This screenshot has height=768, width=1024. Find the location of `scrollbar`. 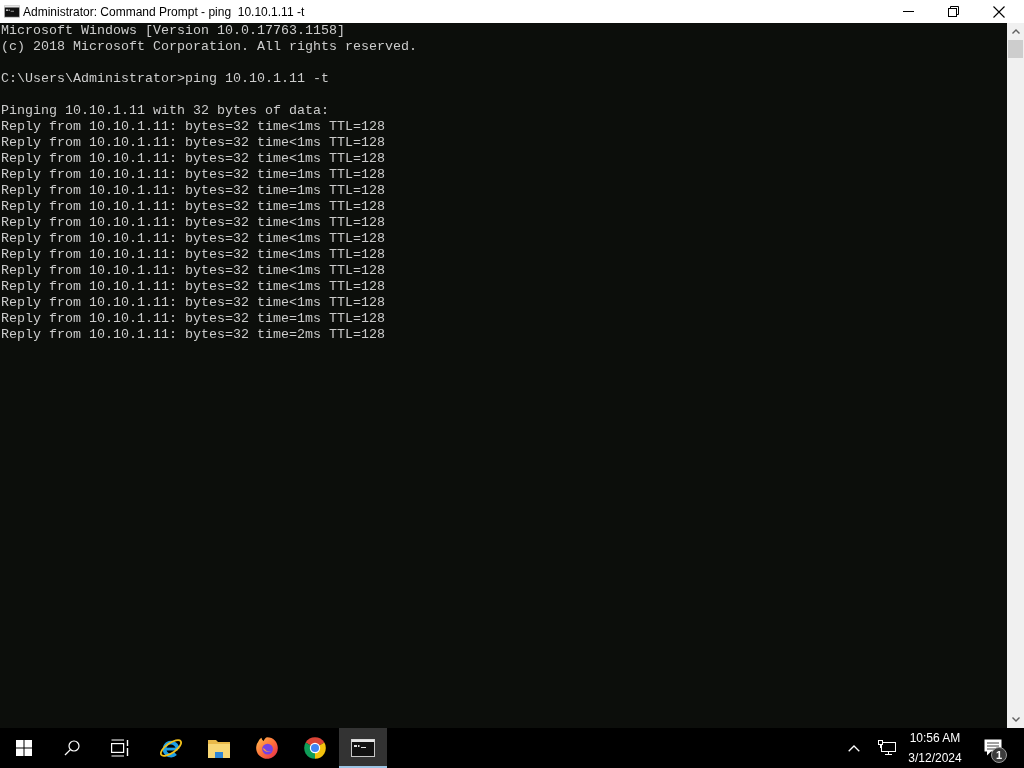

scrollbar is located at coordinates (1015, 375).